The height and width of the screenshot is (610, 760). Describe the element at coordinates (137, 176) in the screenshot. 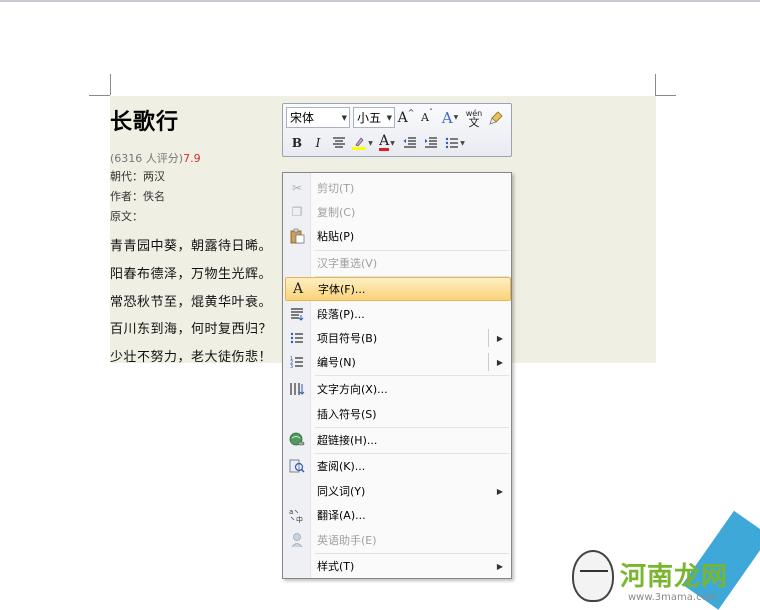

I see `dynasty-line: 朝代：两汉` at that location.